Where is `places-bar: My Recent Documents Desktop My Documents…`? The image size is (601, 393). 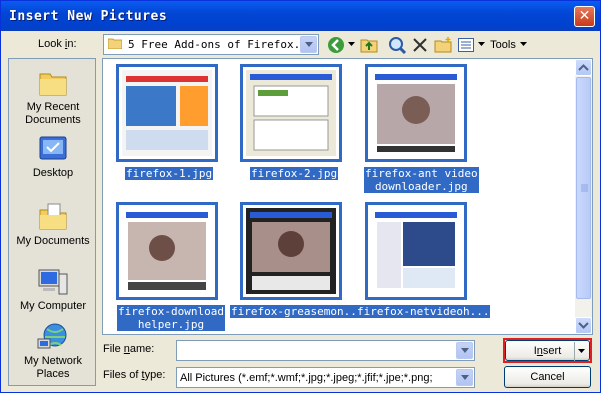 places-bar: My Recent Documents Desktop My Documents… is located at coordinates (52, 222).